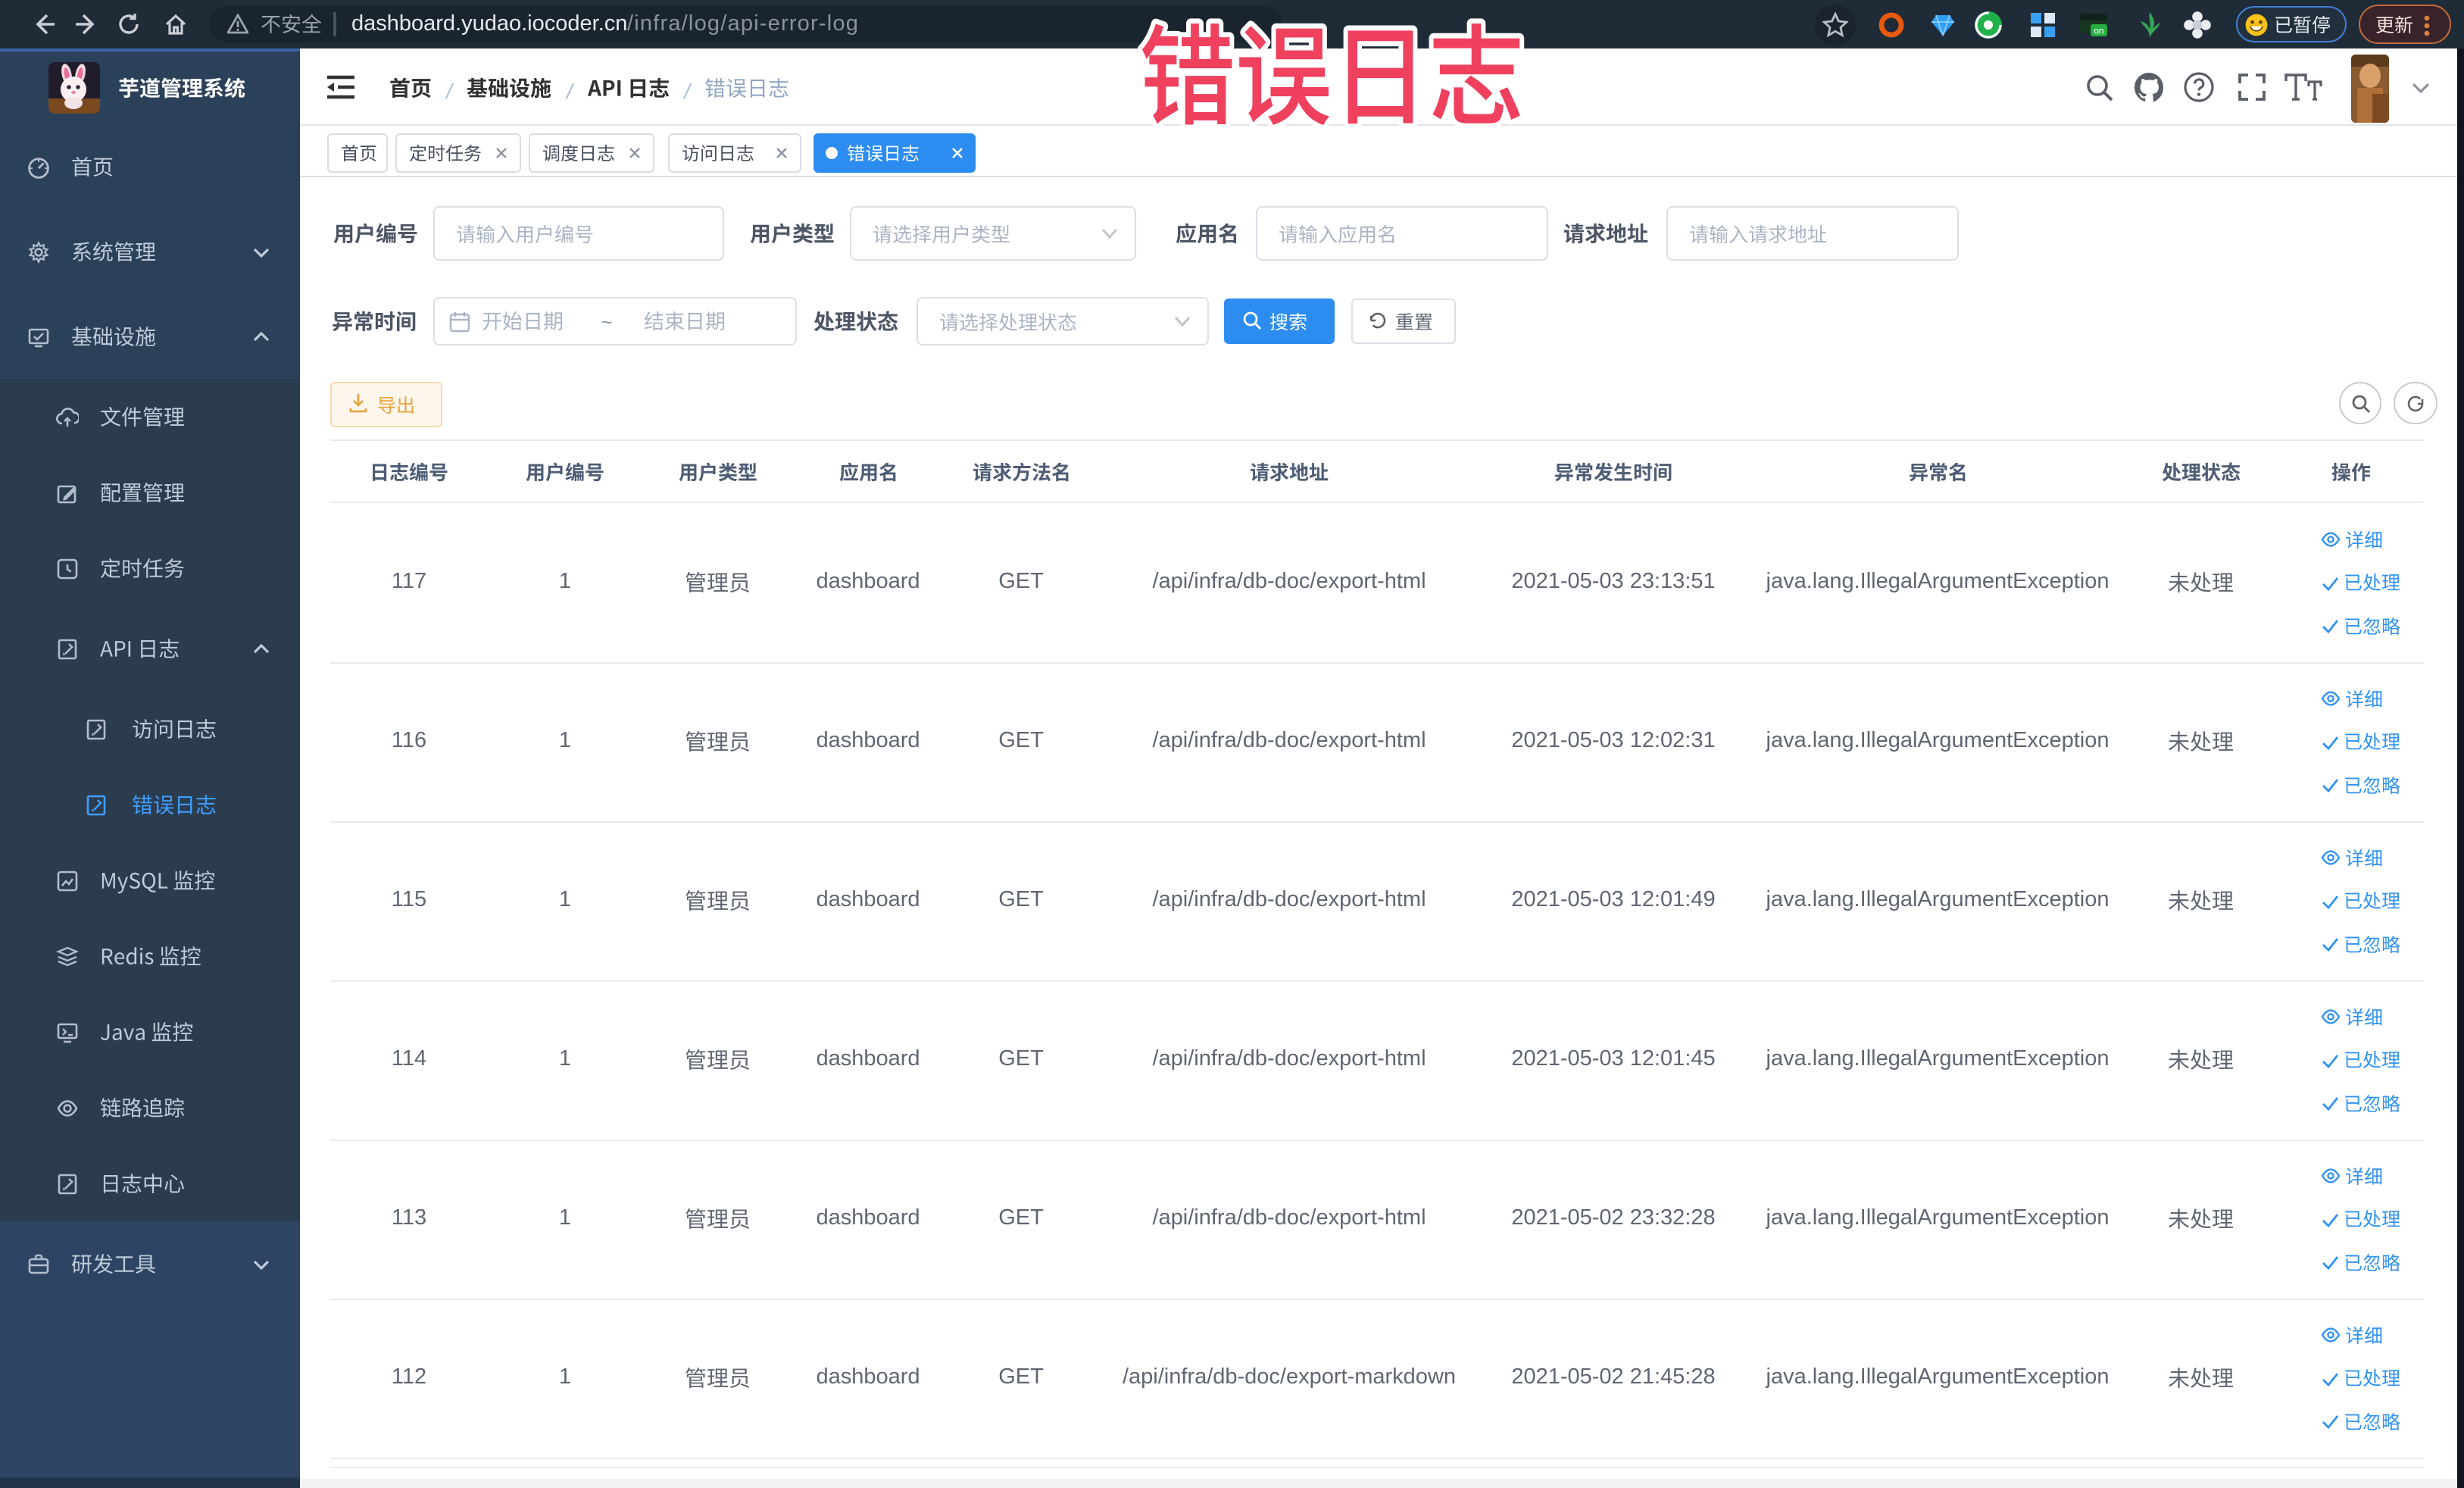 The image size is (2464, 1488). I want to click on svg-text: on, so click(2098, 31).